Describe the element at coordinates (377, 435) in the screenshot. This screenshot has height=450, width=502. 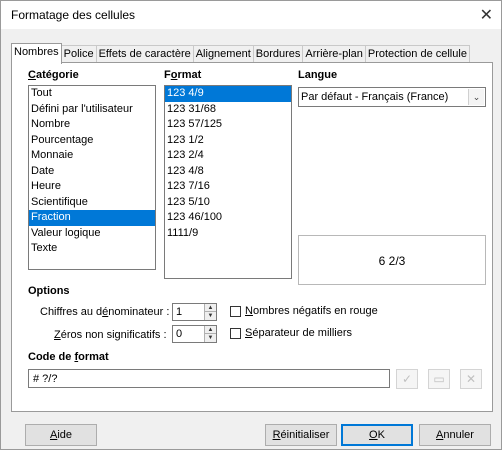
I see `ok-button: OK` at that location.